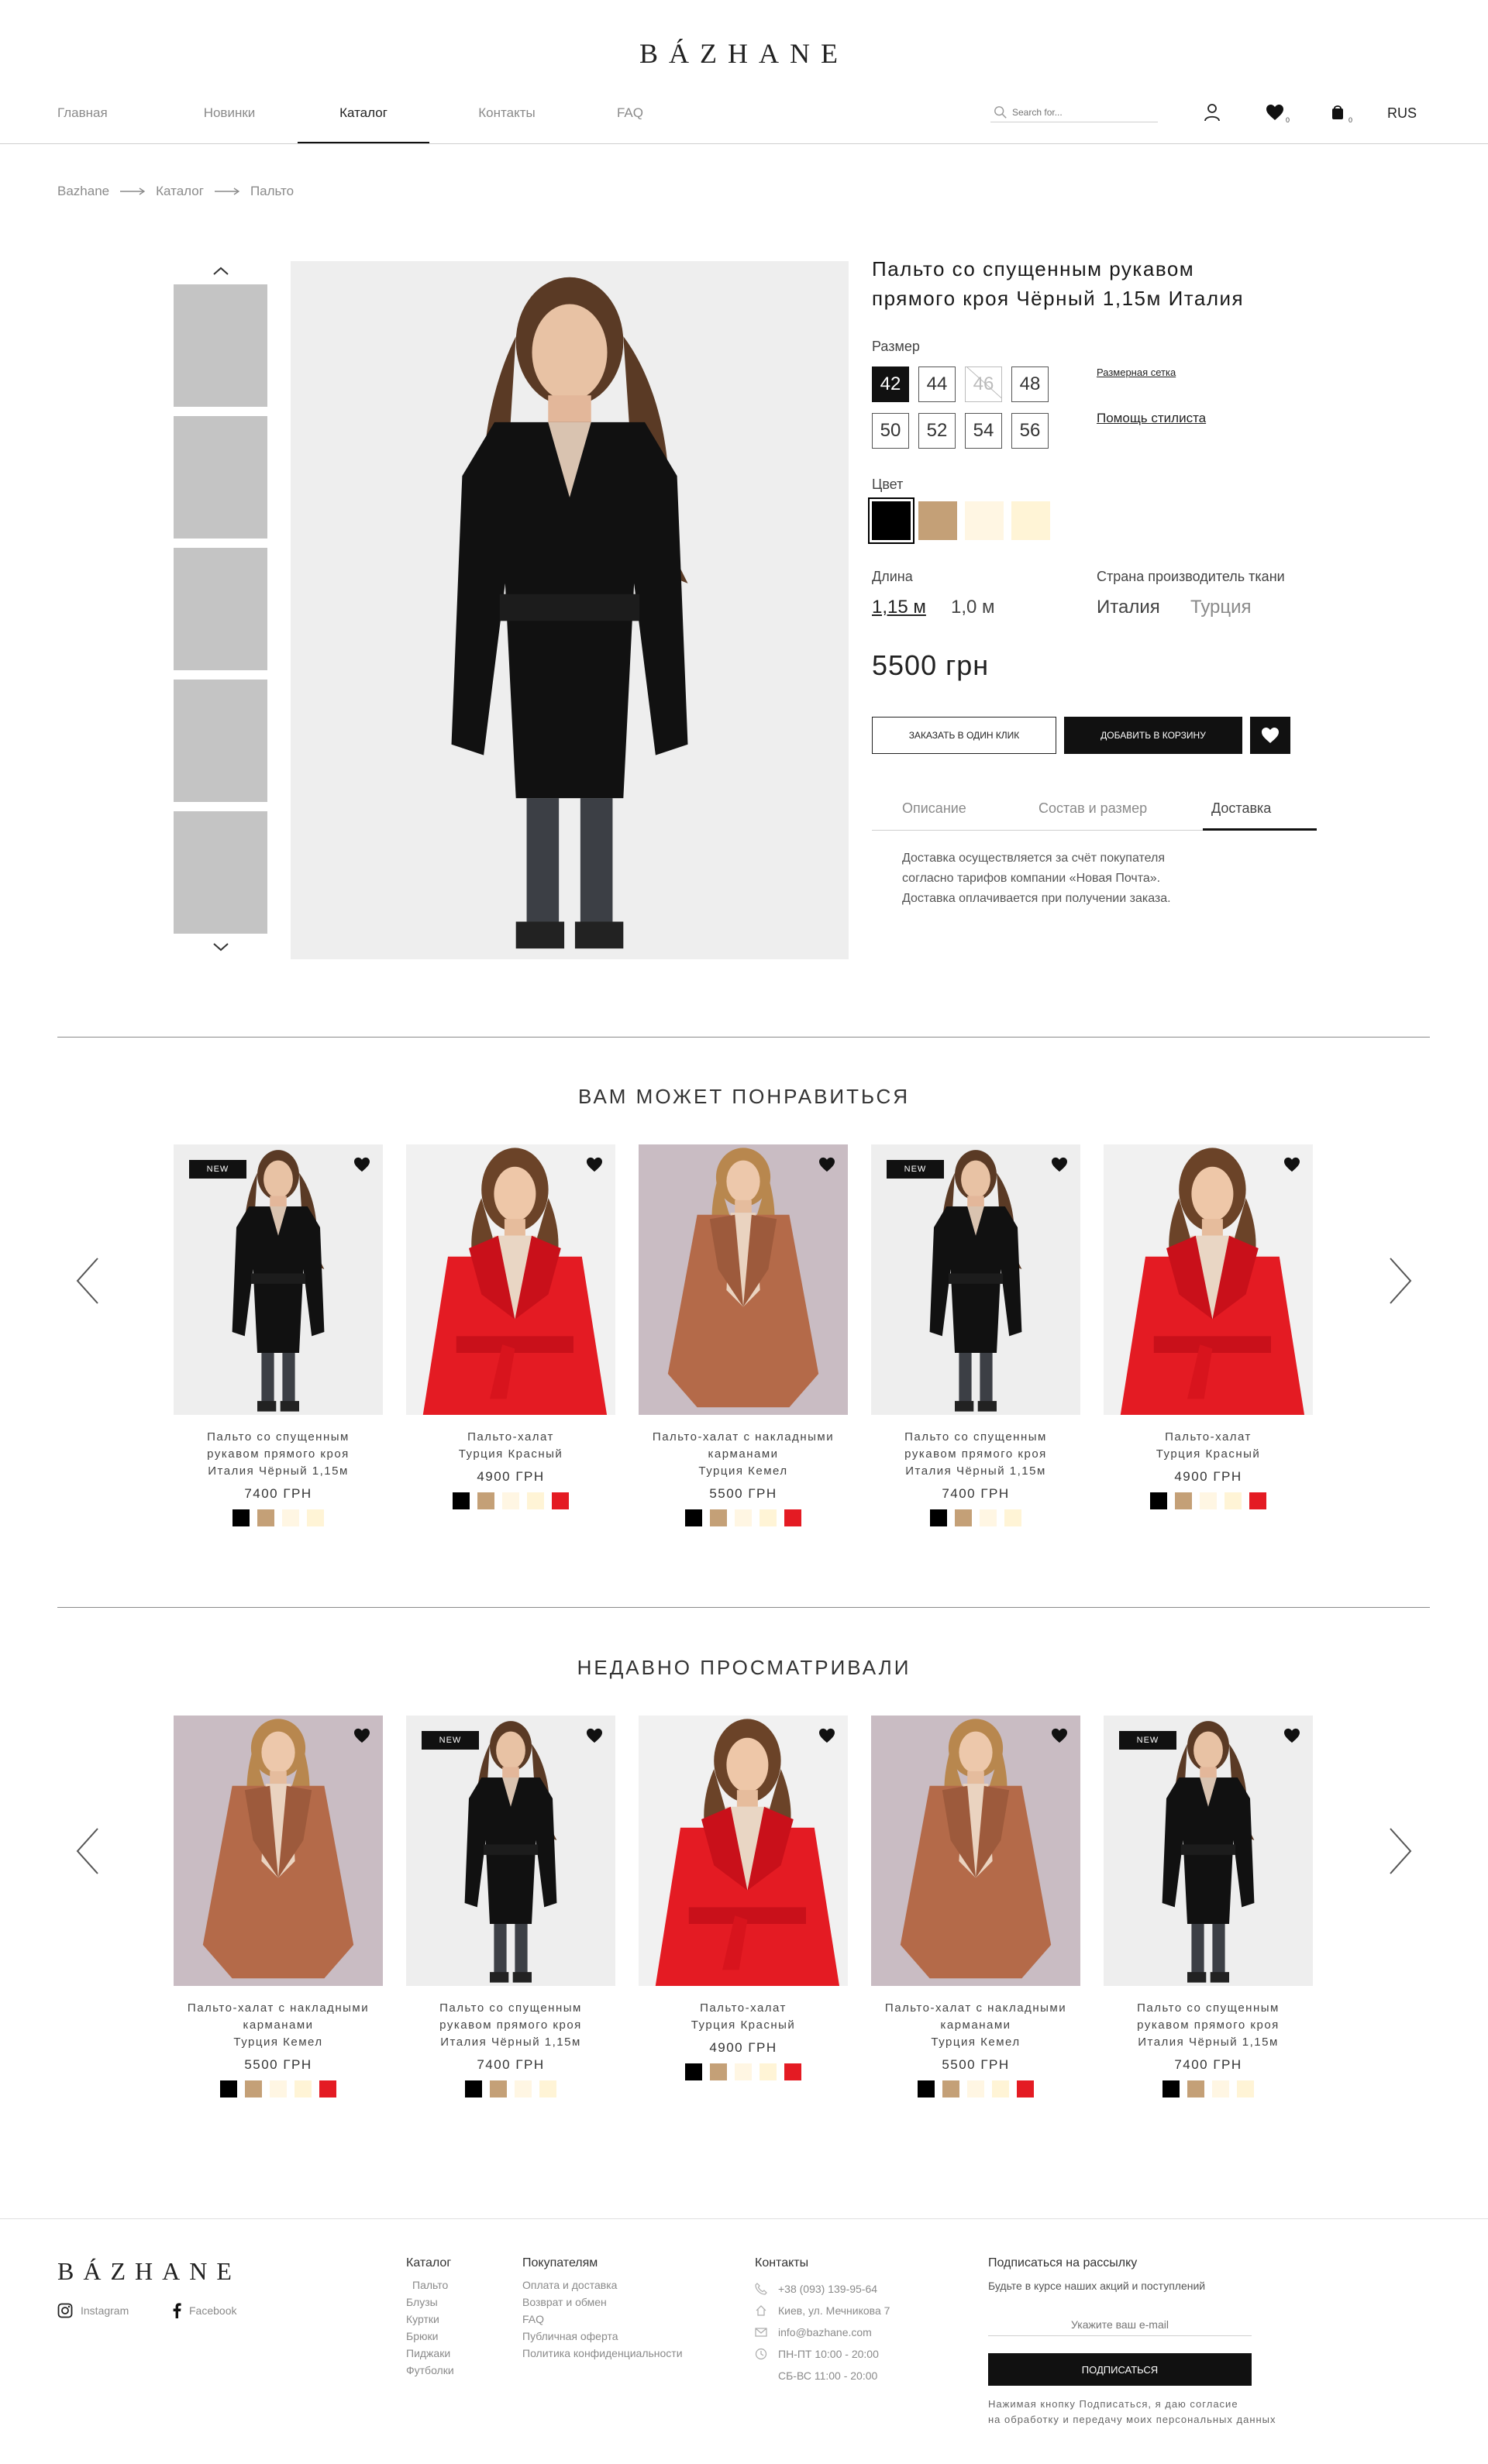  What do you see at coordinates (1120, 2369) in the screenshot?
I see `subscribe-button: ПОДПИСАТЬСЯ` at bounding box center [1120, 2369].